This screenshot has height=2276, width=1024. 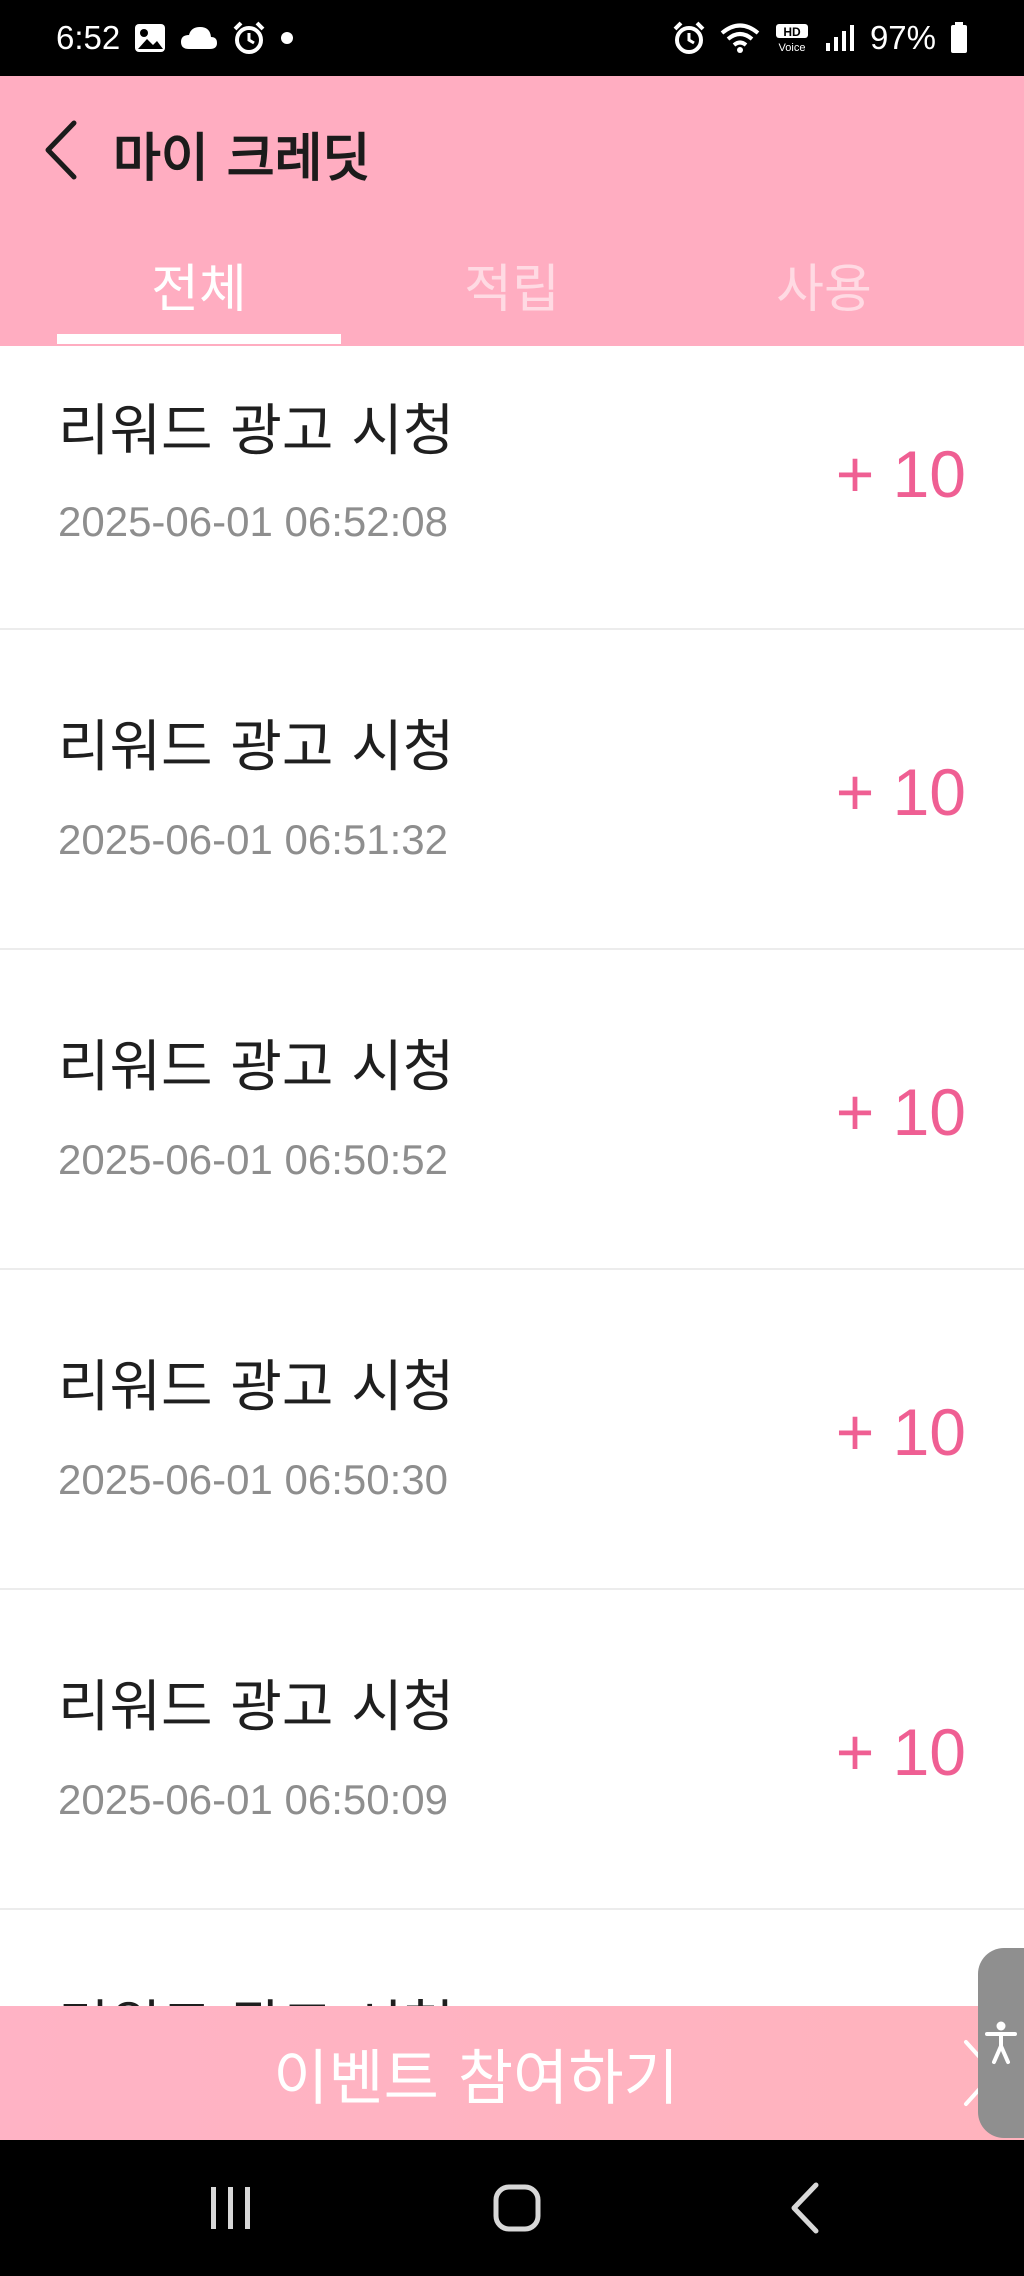 What do you see at coordinates (512, 790) in the screenshot?
I see `list-item: 리워드 광고 시청 2025-06-01 06:51:32 + 10` at bounding box center [512, 790].